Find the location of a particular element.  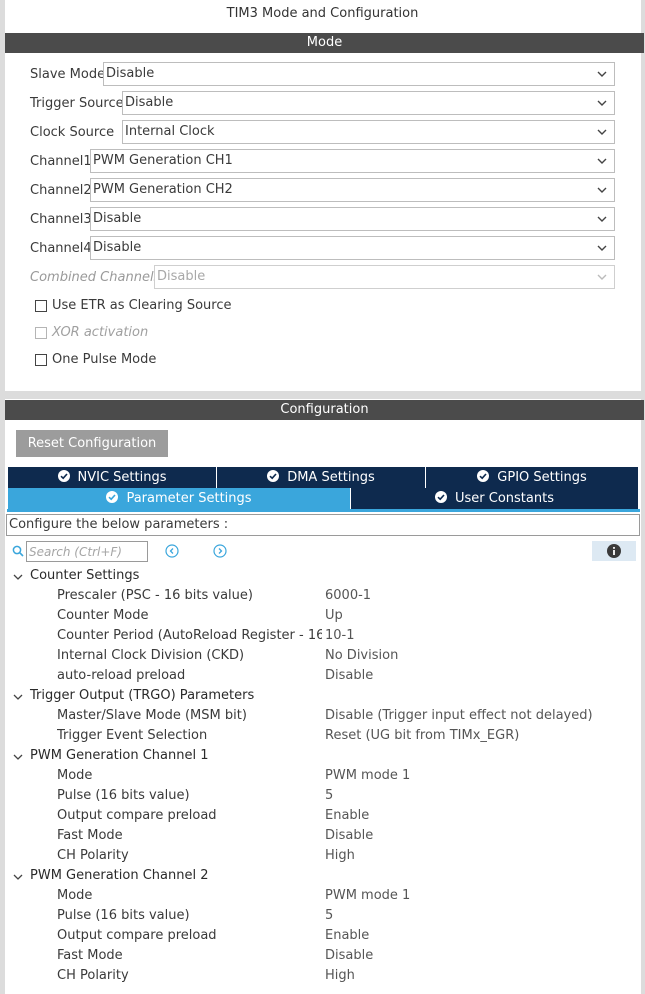

param-value: Up is located at coordinates (334, 615).